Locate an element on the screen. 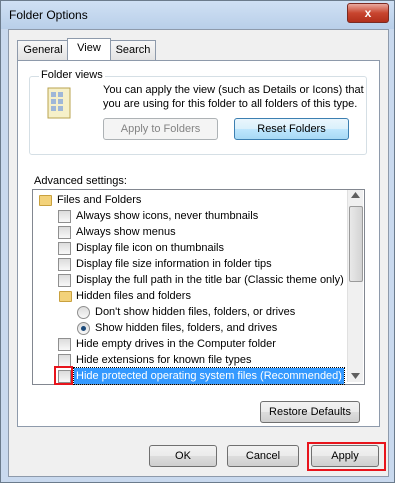 This screenshot has height=483, width=395. restore-defaults-label: Restore Defaults is located at coordinates (310, 412).